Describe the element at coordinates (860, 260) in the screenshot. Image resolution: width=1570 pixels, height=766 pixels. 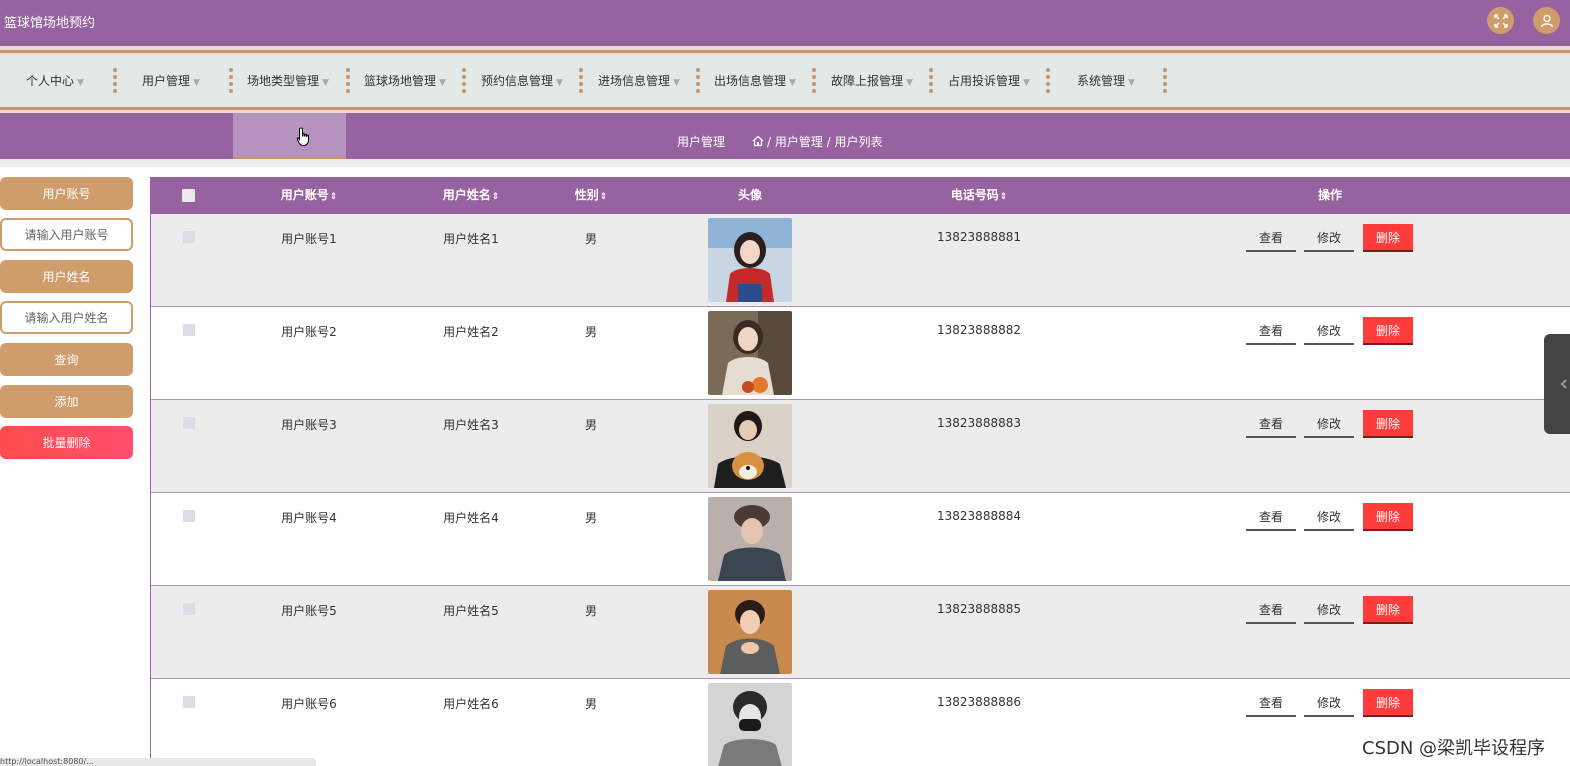
I see `table-row: 用户账号1 用户姓名1 男 13823888881 查看 修改 删除` at that location.